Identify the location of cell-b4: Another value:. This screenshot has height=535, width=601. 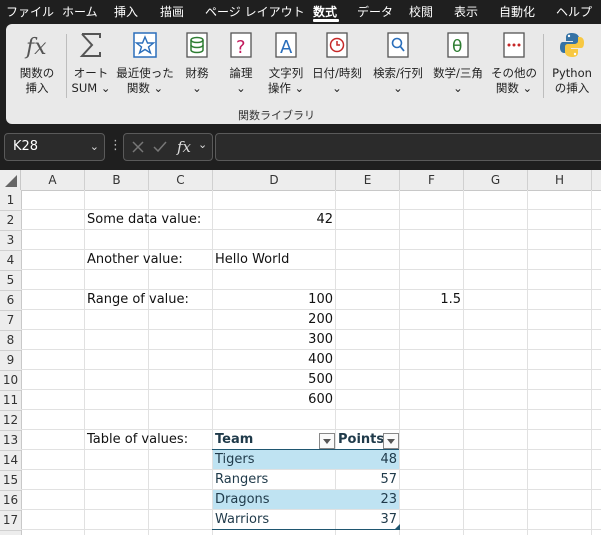
(135, 260).